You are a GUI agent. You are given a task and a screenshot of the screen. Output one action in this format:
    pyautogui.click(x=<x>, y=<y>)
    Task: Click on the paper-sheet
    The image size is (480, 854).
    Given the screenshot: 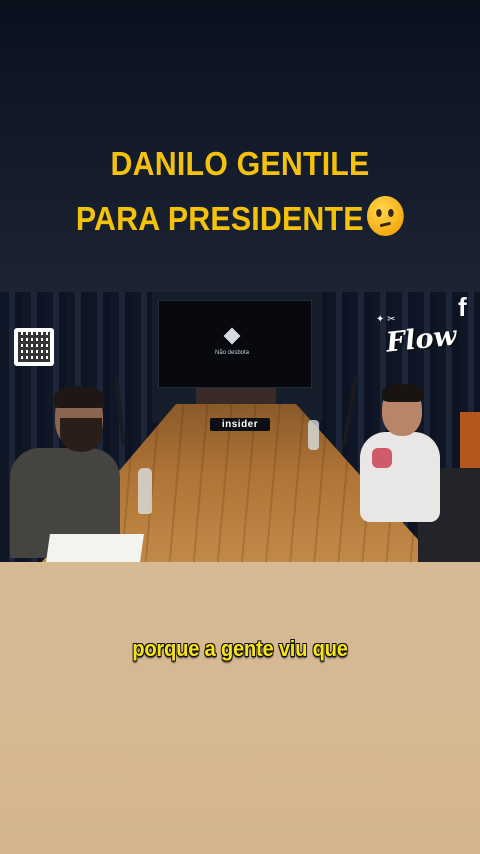 What is the action you would take?
    pyautogui.click(x=95, y=548)
    